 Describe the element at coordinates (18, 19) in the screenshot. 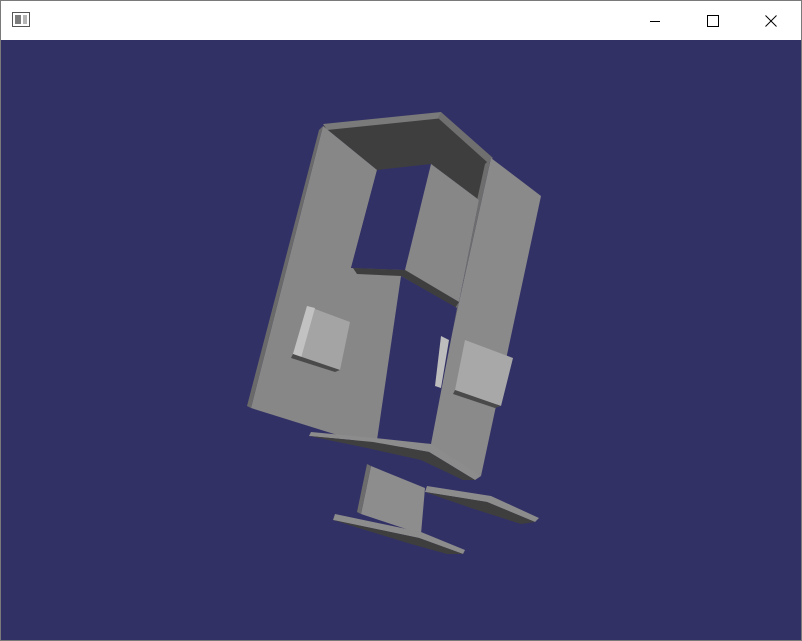

I see `app-icon-pane-left` at that location.